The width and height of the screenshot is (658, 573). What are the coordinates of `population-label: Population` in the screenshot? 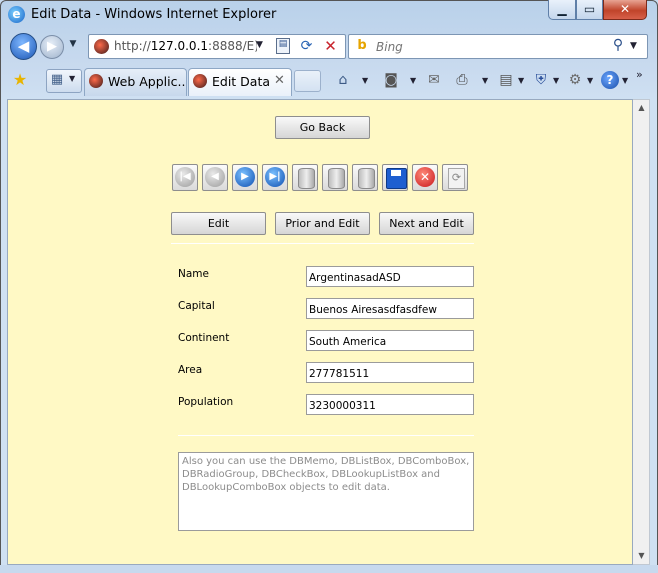 It's located at (206, 402).